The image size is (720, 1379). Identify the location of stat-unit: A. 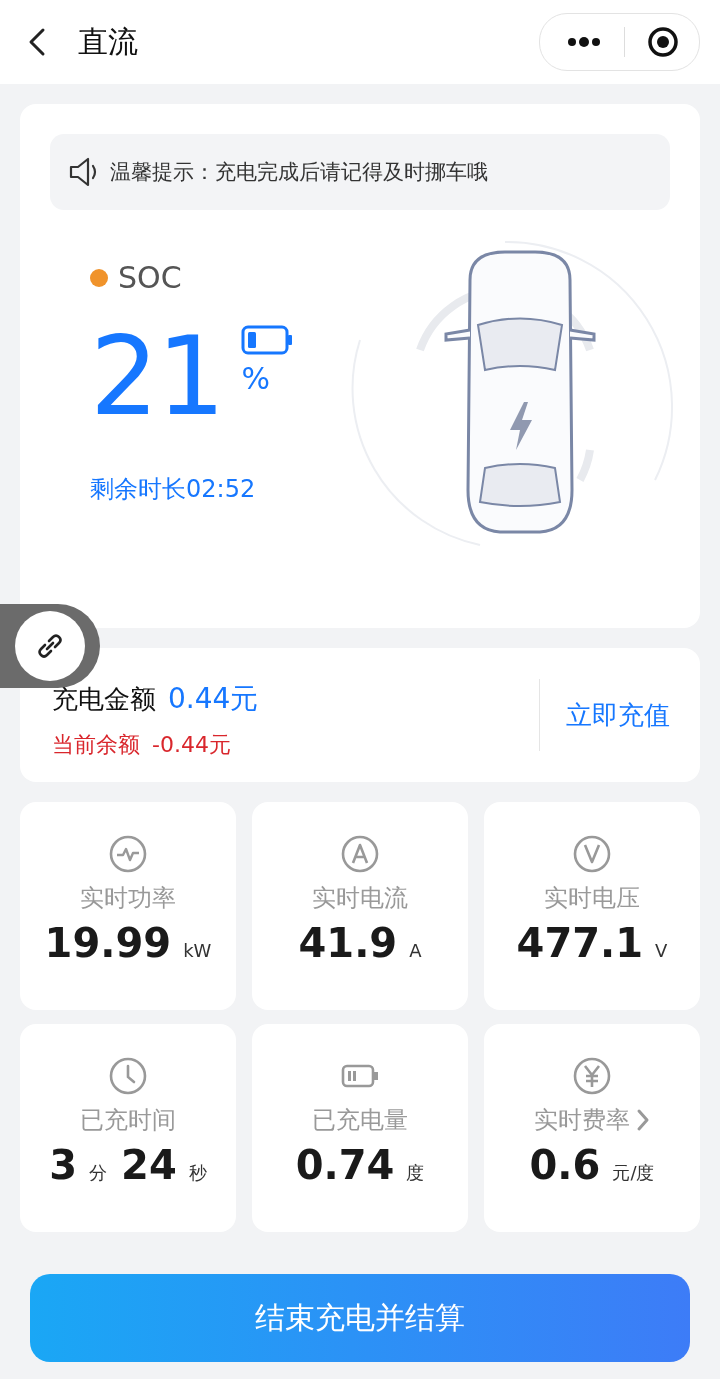
(415, 950).